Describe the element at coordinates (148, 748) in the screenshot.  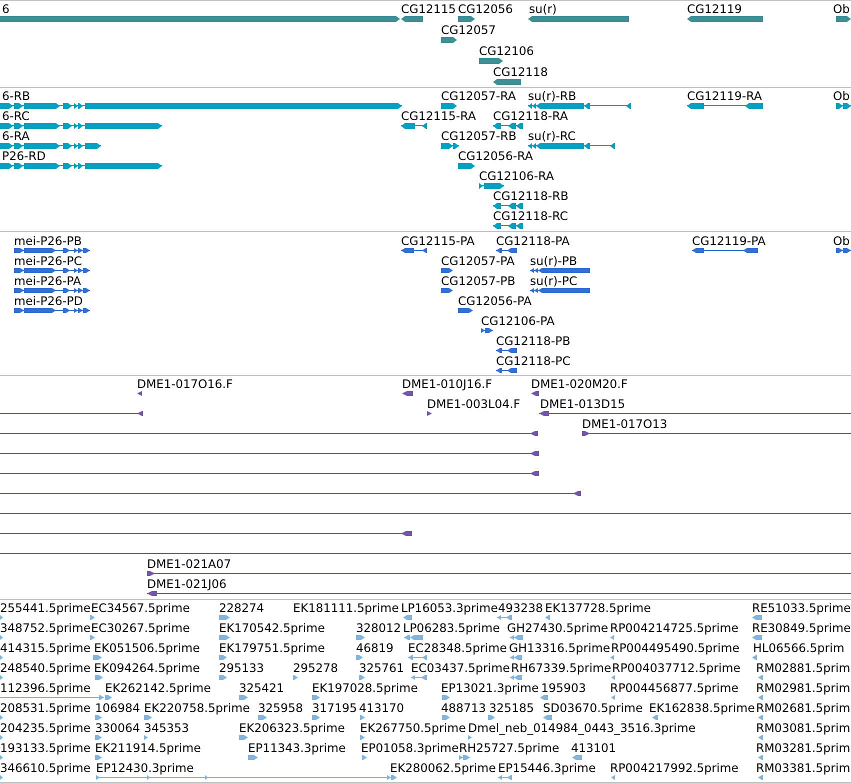
I see `est-label: EK211914.5prime` at that location.